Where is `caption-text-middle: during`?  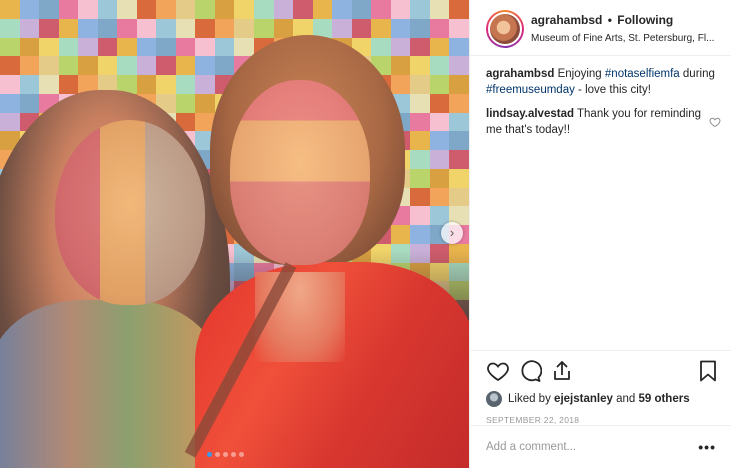 caption-text-middle: during is located at coordinates (697, 74).